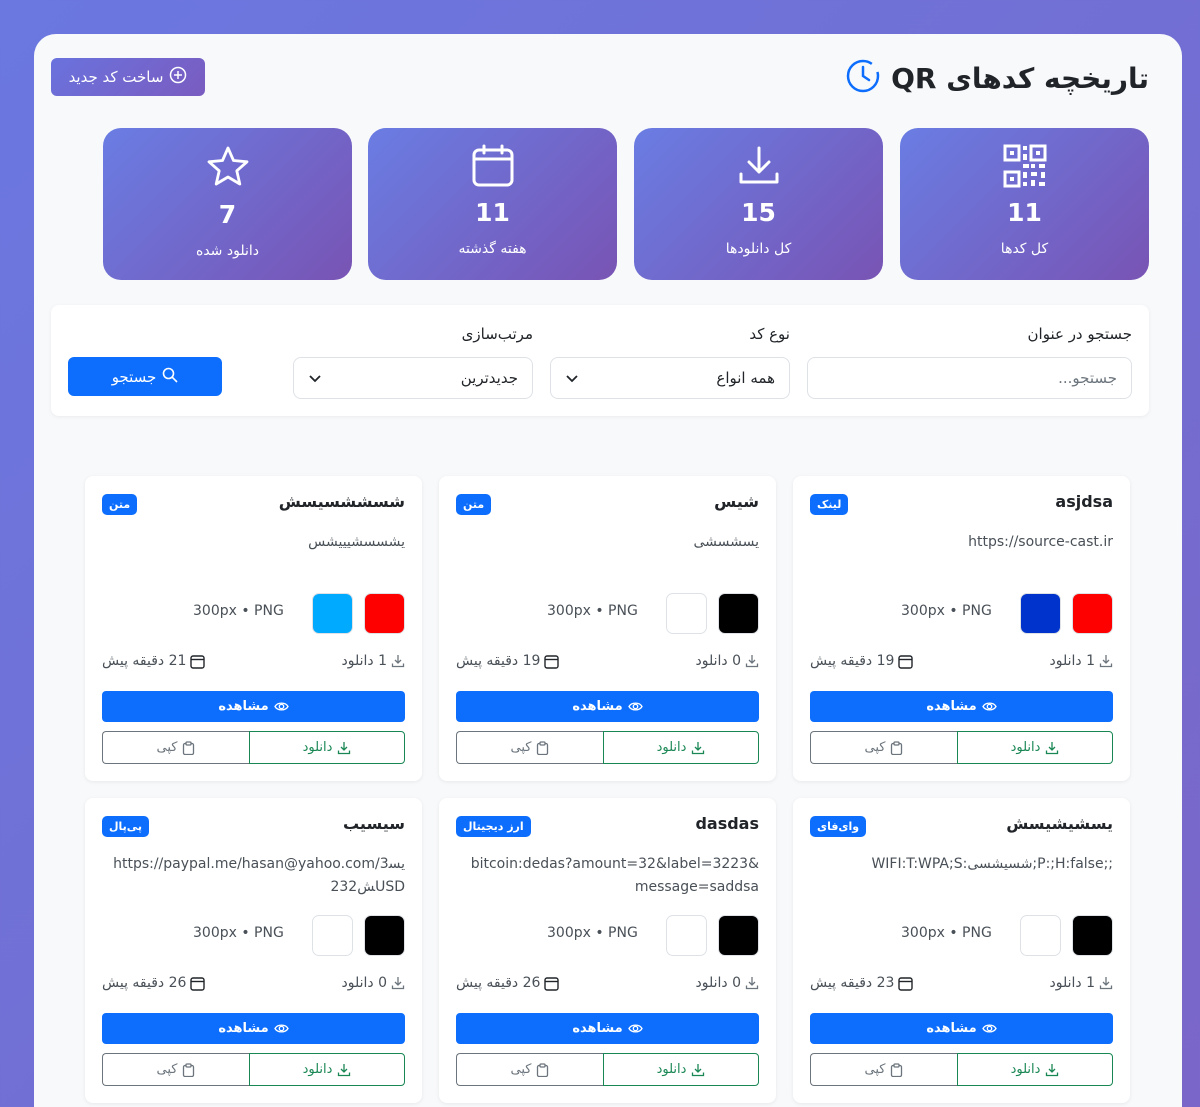  What do you see at coordinates (758, 212) in the screenshot?
I see `stat-value: 15` at bounding box center [758, 212].